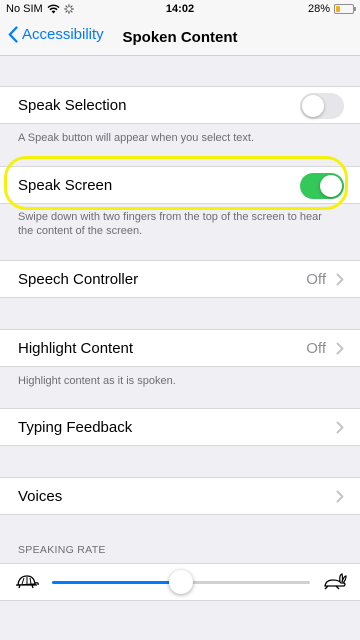  What do you see at coordinates (97, 381) in the screenshot?
I see `highlight-content-footer: Highlight content as it is spoken.` at bounding box center [97, 381].